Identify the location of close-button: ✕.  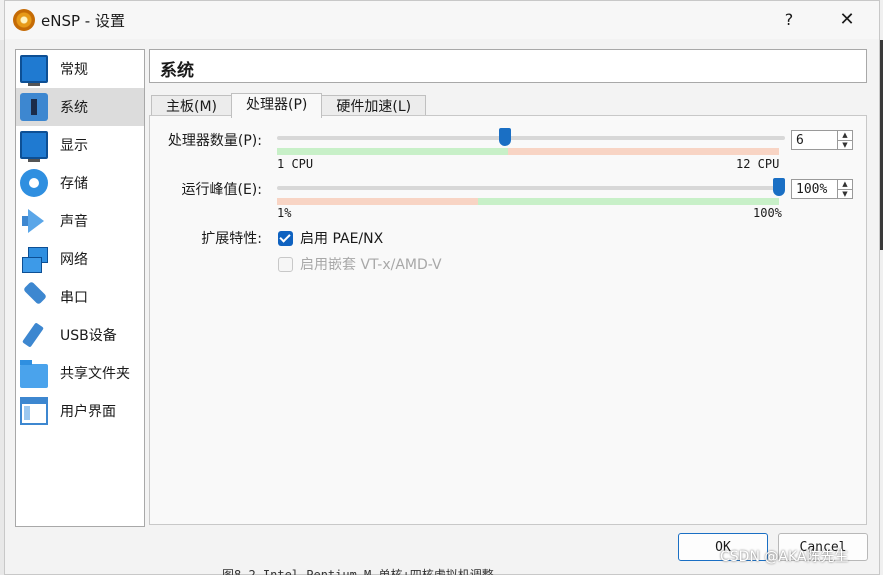
(847, 20).